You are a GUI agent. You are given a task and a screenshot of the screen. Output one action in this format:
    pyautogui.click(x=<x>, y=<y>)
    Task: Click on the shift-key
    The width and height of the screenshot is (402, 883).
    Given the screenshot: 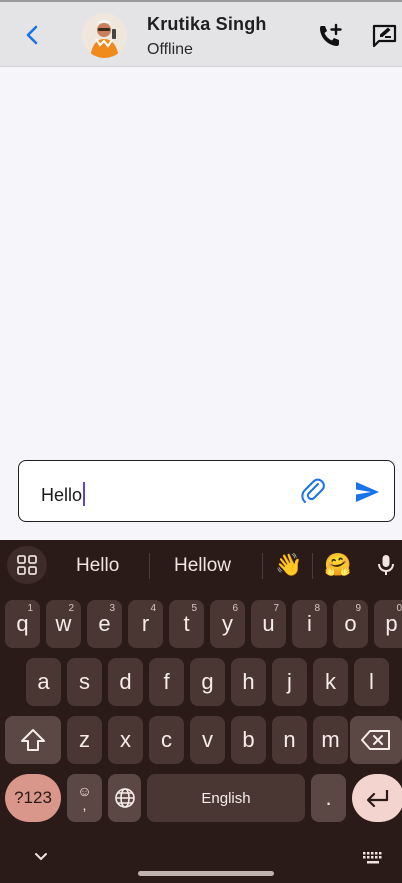 What is the action you would take?
    pyautogui.click(x=33, y=740)
    